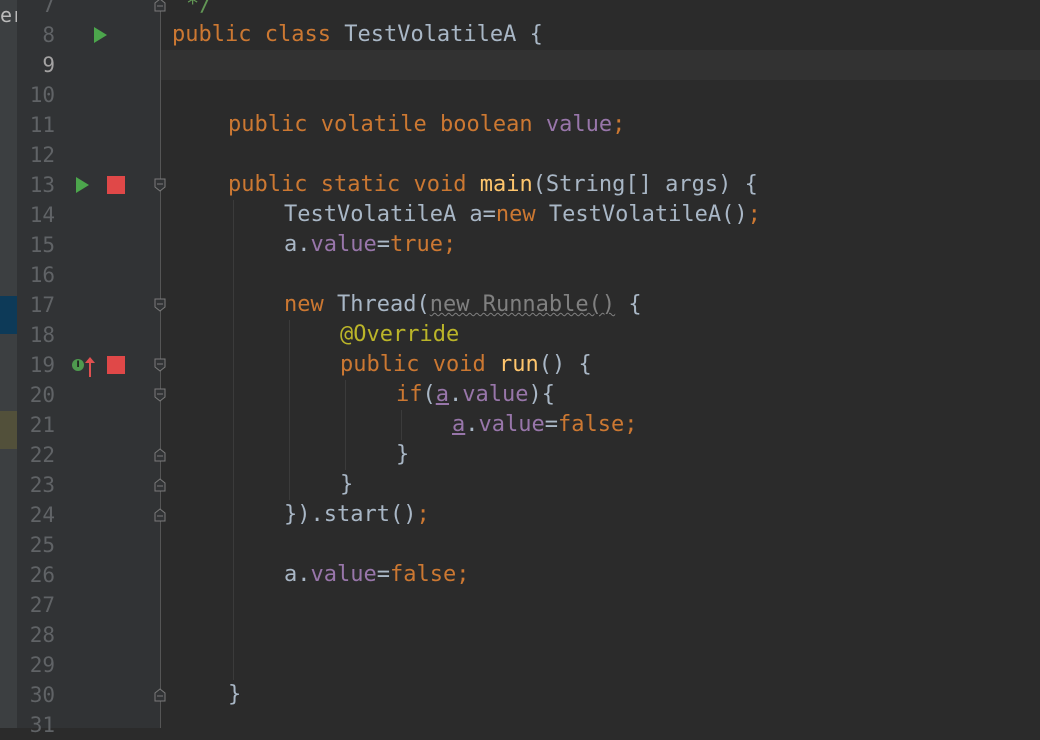  I want to click on comment-token: */, so click(199, 8).